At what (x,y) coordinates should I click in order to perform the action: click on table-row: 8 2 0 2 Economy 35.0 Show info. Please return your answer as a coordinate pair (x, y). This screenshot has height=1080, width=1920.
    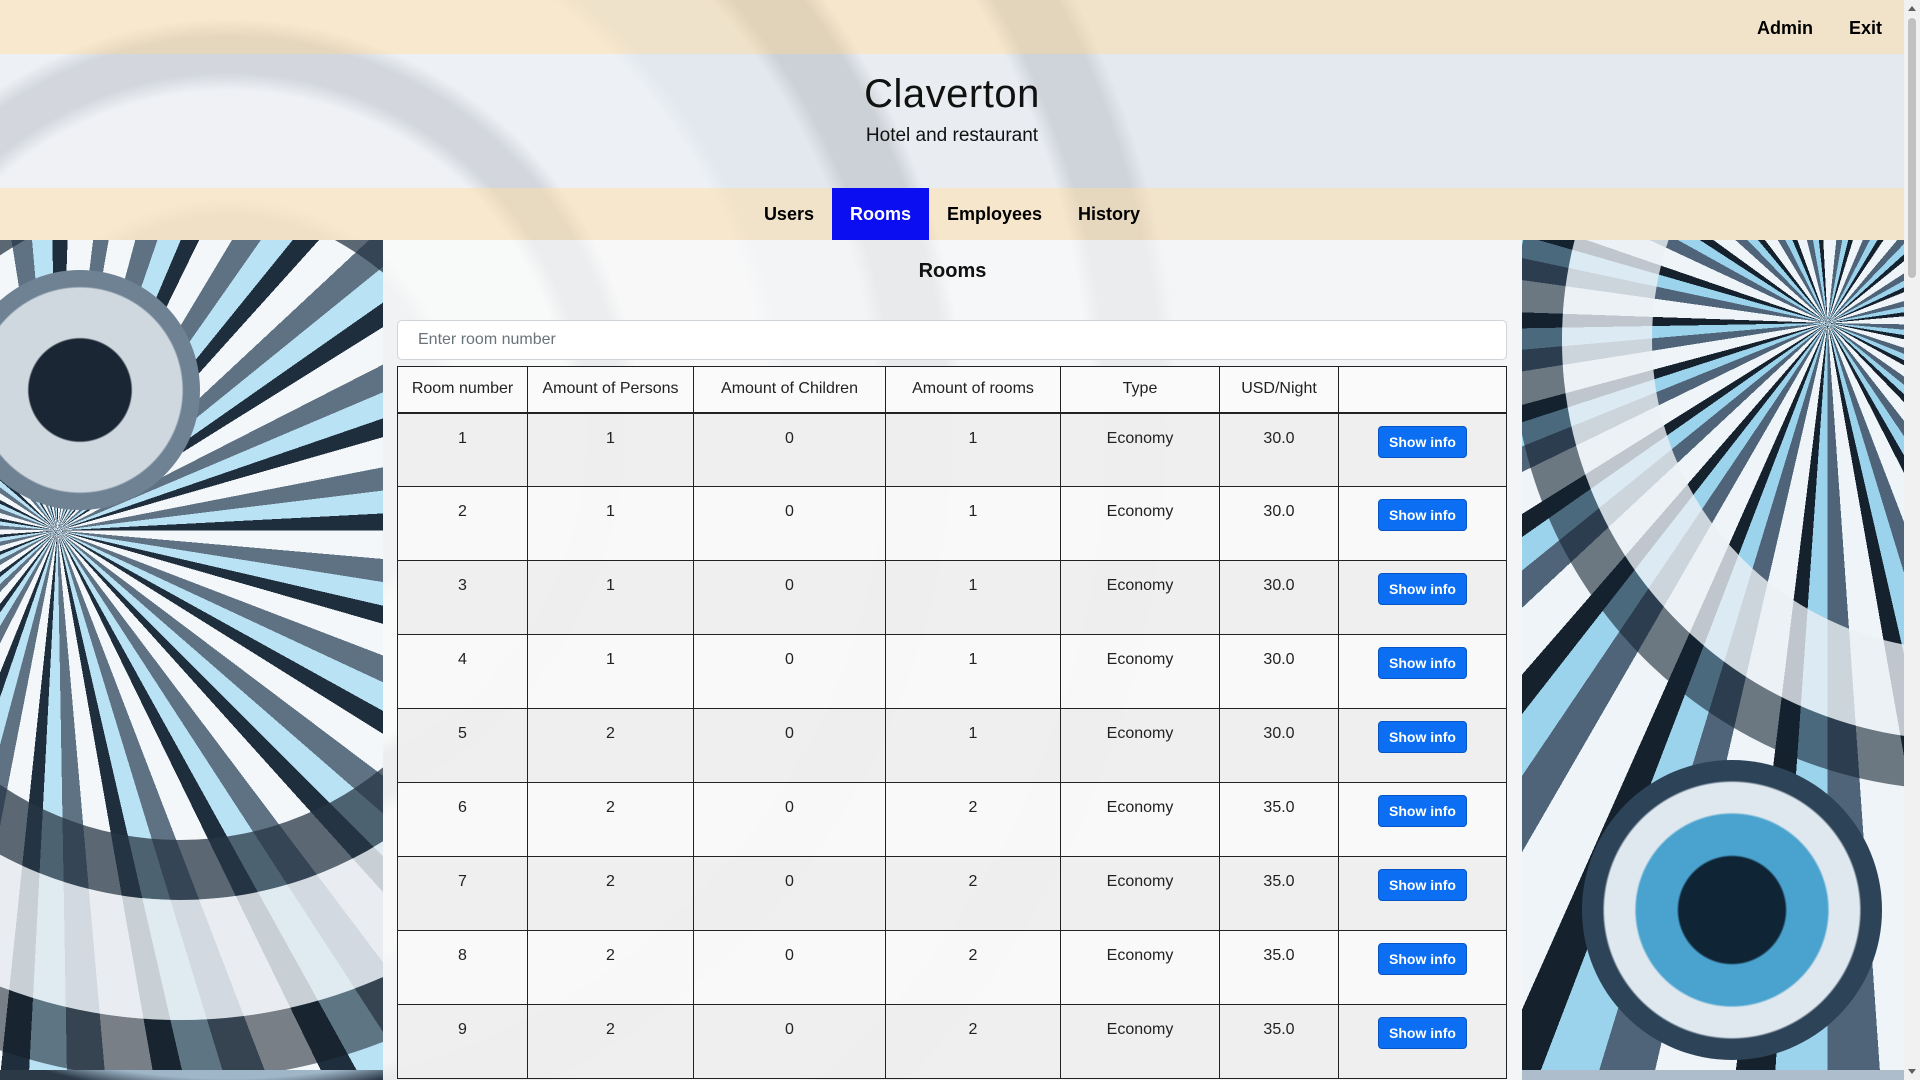
    Looking at the image, I should click on (952, 967).